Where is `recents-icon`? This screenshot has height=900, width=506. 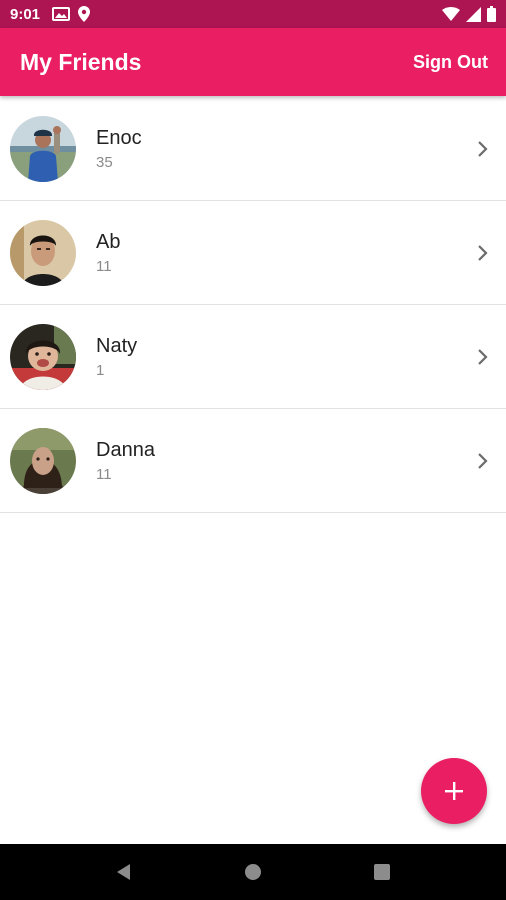
recents-icon is located at coordinates (381, 872).